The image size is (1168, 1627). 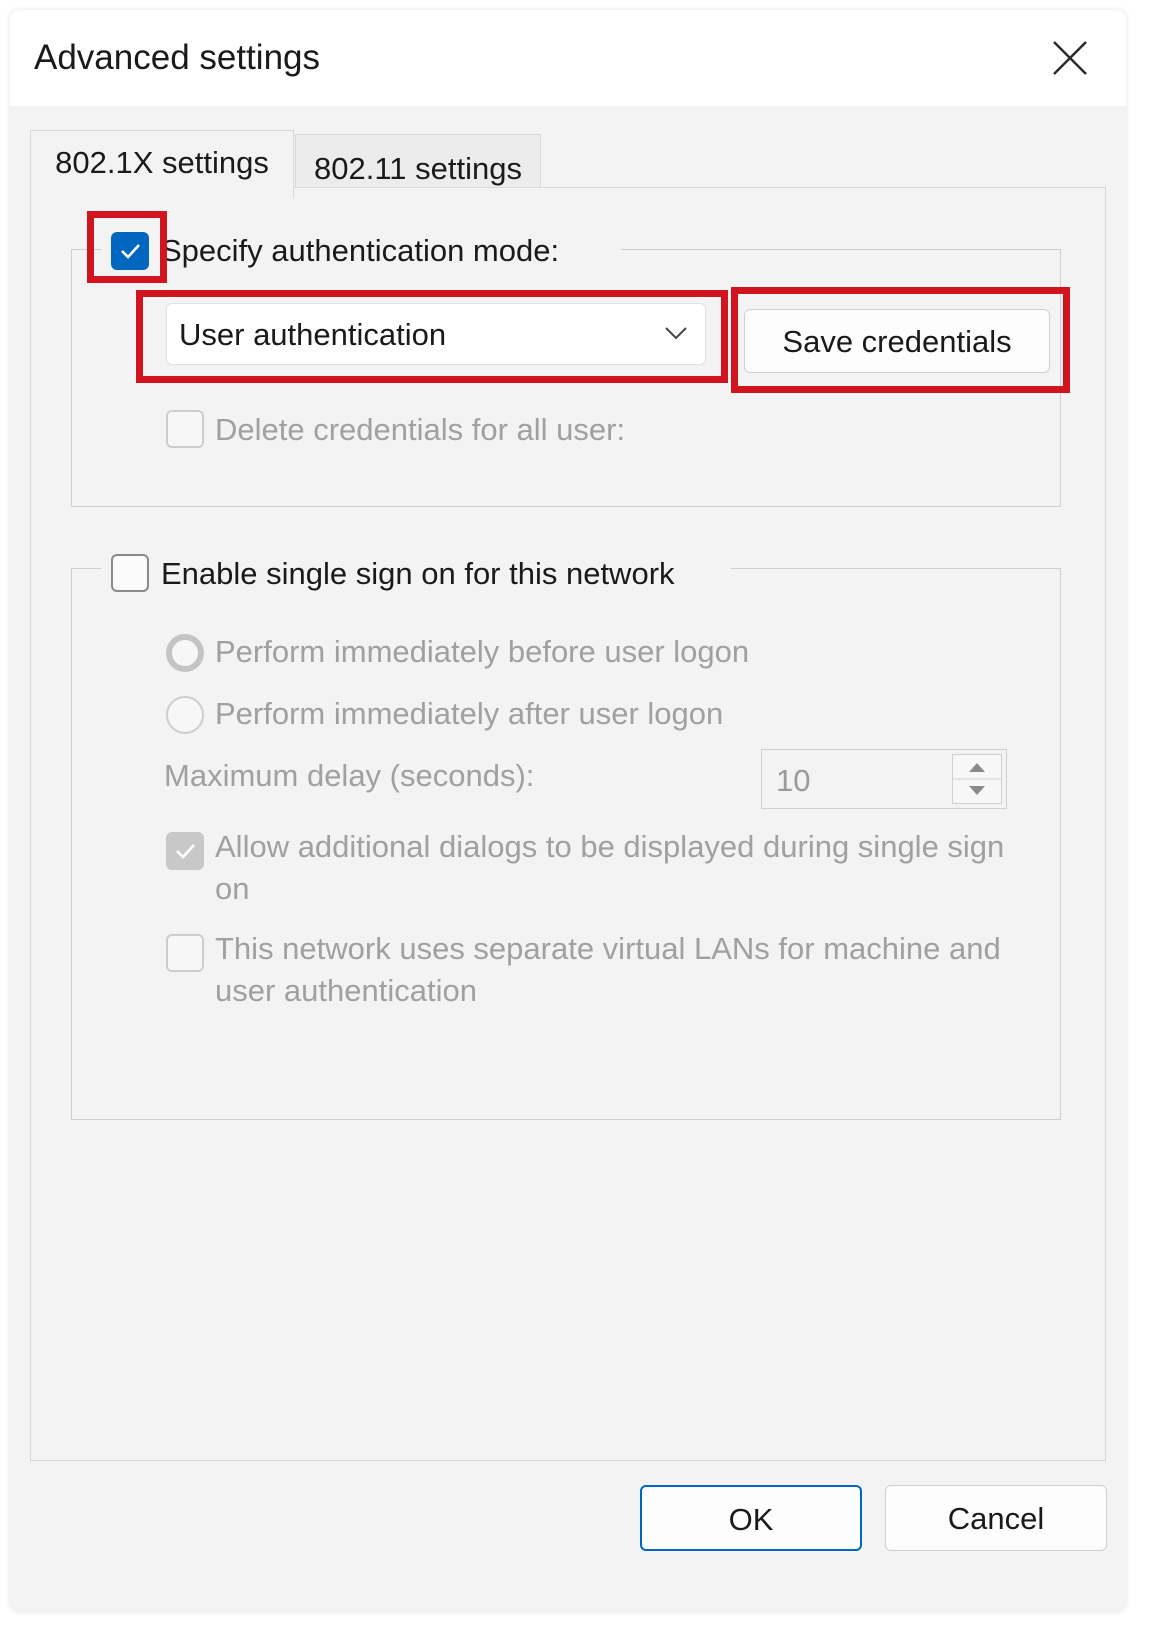 What do you see at coordinates (185, 429) in the screenshot?
I see `delete-credentials-checkbox` at bounding box center [185, 429].